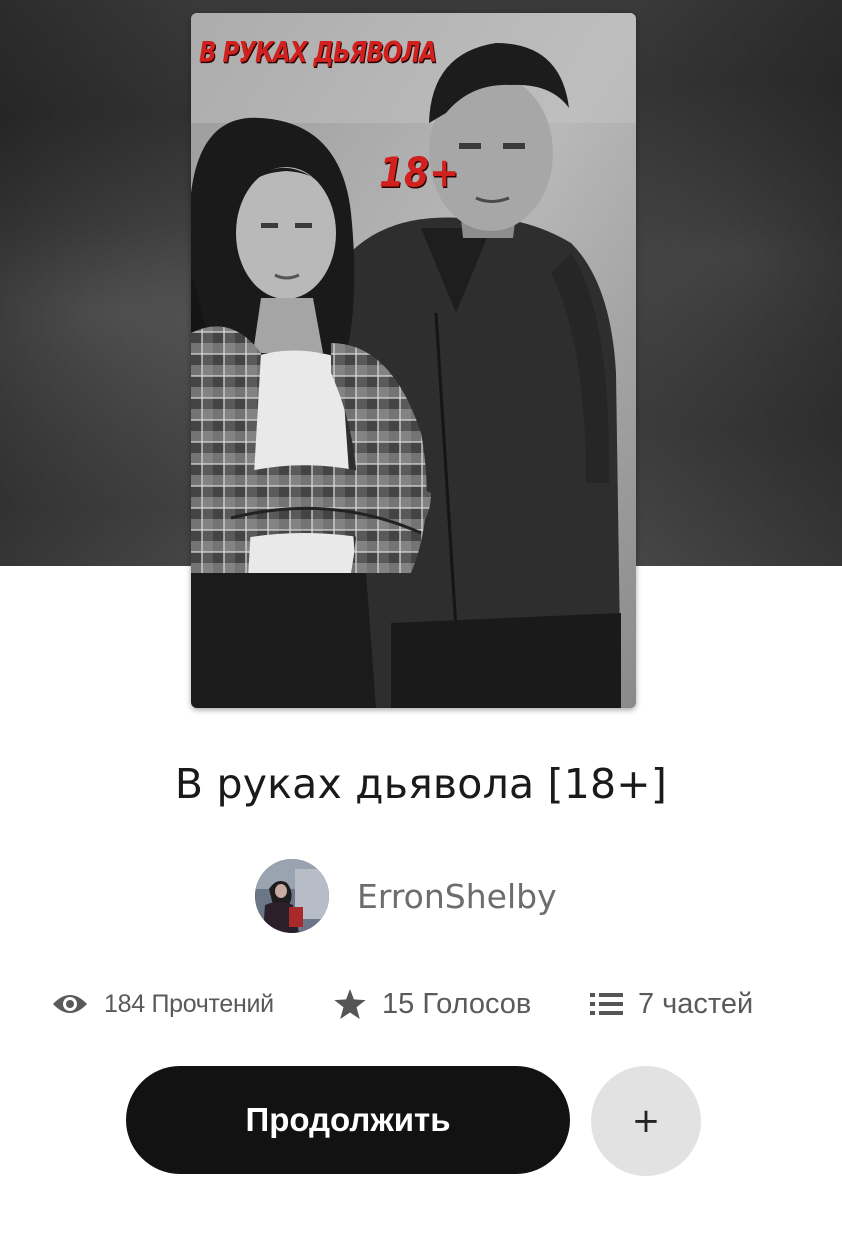 The height and width of the screenshot is (1241, 842). I want to click on avatar-image, so click(292, 896).